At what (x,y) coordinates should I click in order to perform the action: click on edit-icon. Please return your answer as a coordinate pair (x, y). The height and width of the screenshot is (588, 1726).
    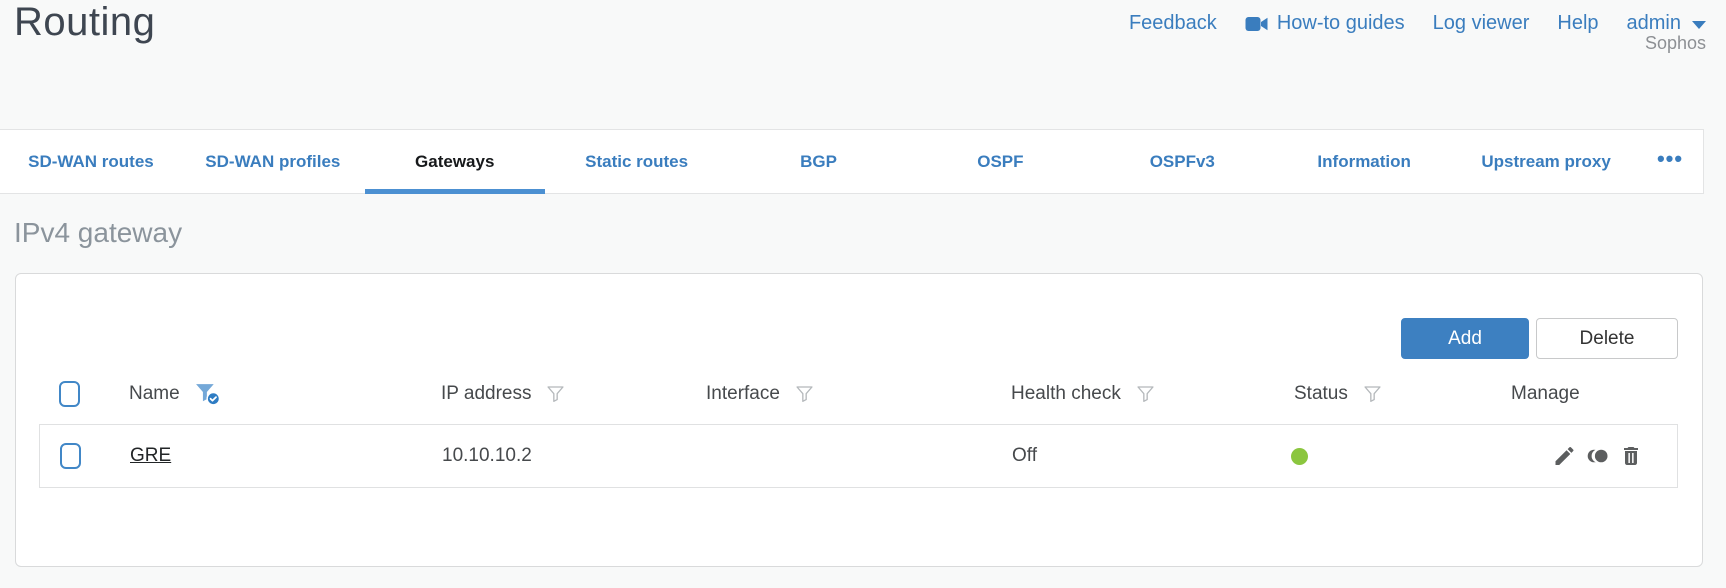
    Looking at the image, I should click on (1564, 456).